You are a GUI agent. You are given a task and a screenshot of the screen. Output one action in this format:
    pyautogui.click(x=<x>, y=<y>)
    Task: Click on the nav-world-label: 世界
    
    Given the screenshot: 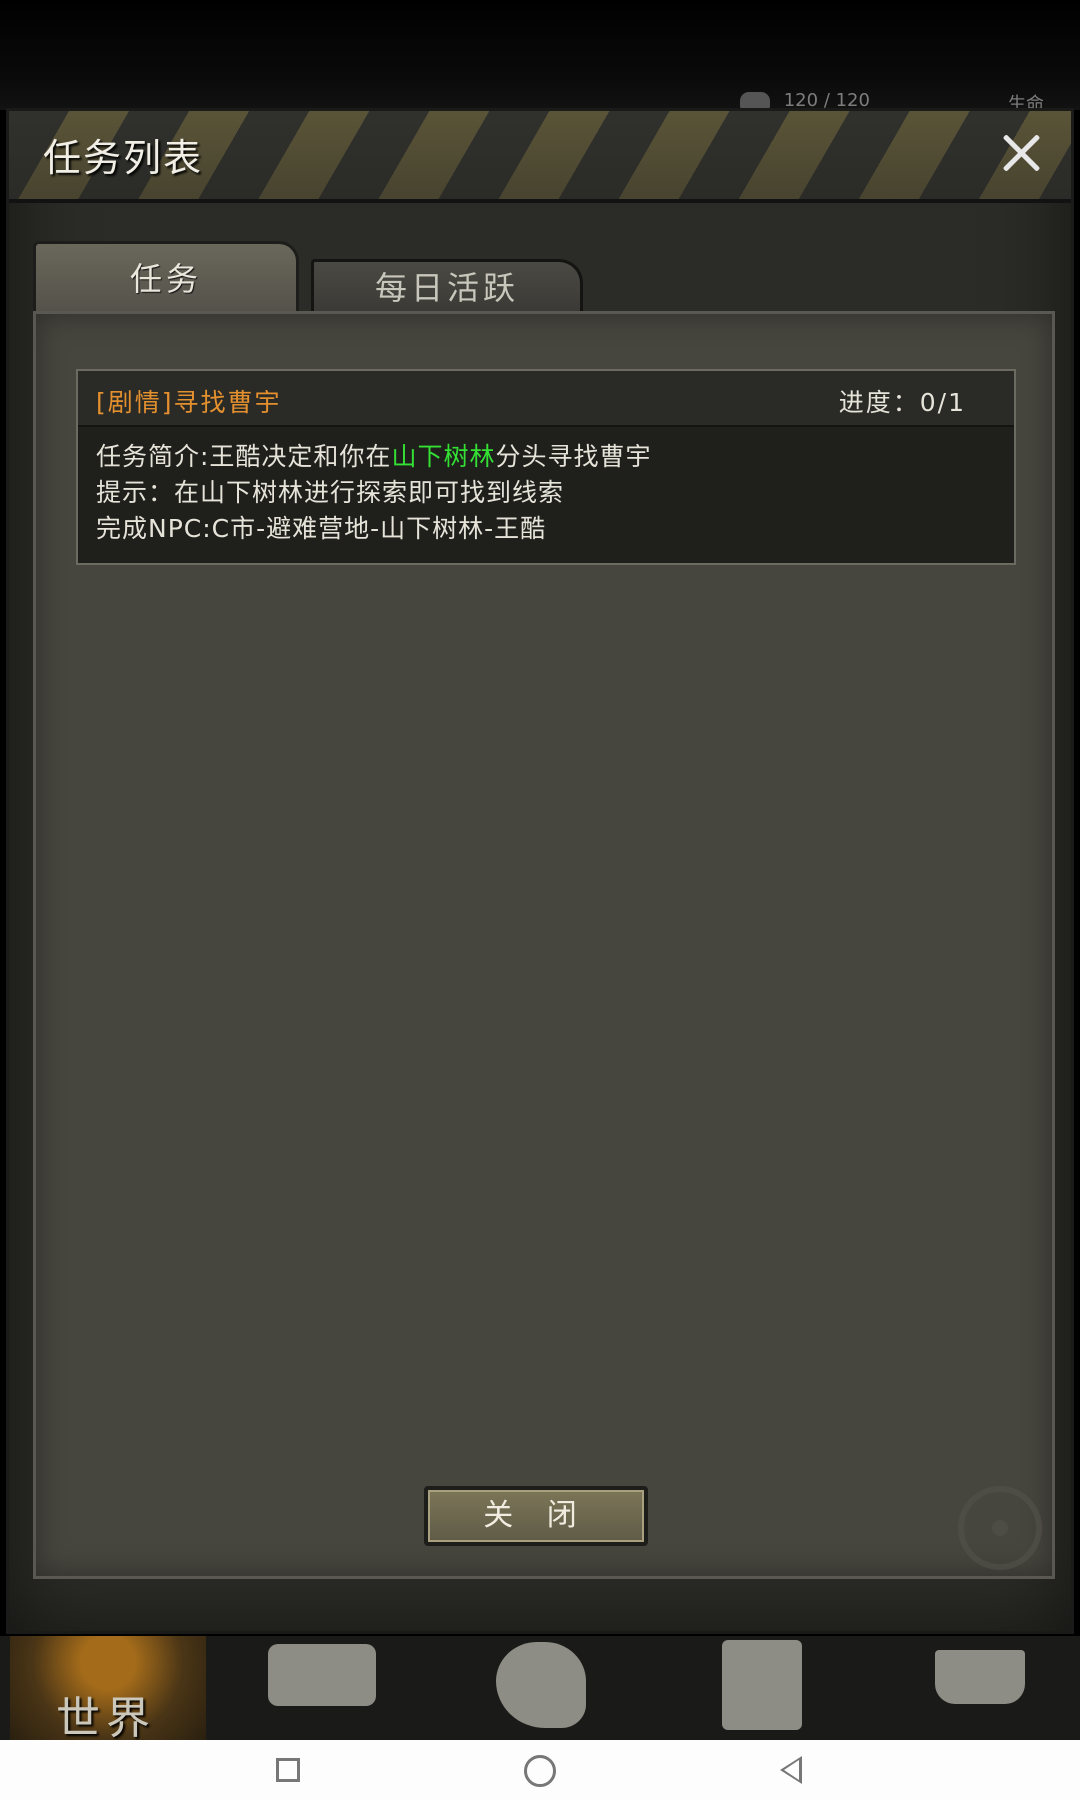 What is the action you would take?
    pyautogui.click(x=106, y=1718)
    